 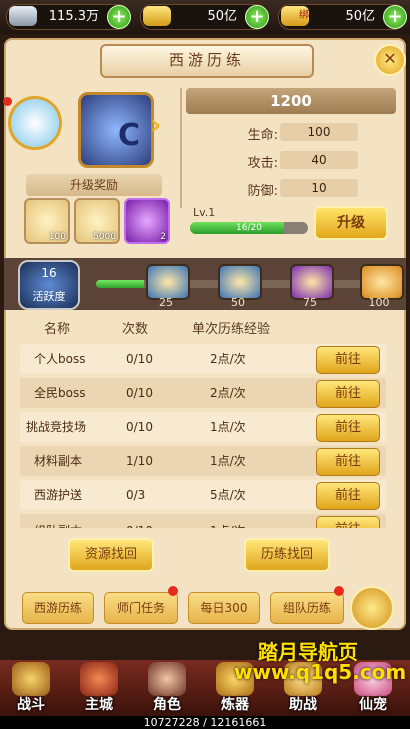 I want to click on chest-threshold: 50, so click(x=238, y=302).